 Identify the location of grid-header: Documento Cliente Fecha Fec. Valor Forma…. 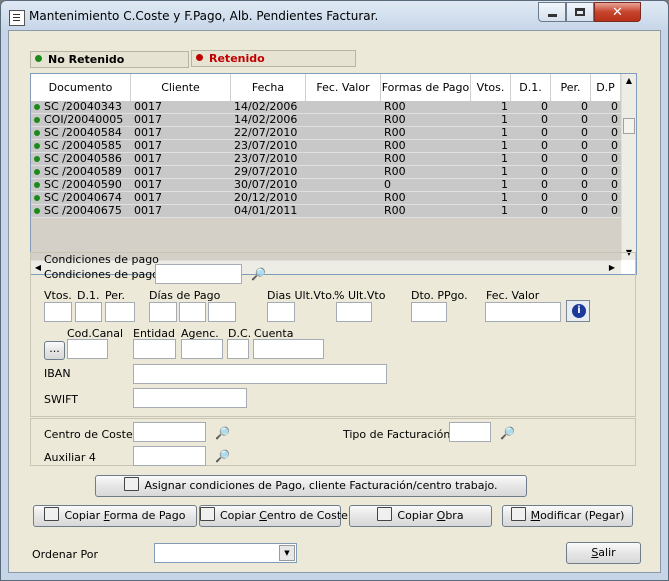
(326, 88).